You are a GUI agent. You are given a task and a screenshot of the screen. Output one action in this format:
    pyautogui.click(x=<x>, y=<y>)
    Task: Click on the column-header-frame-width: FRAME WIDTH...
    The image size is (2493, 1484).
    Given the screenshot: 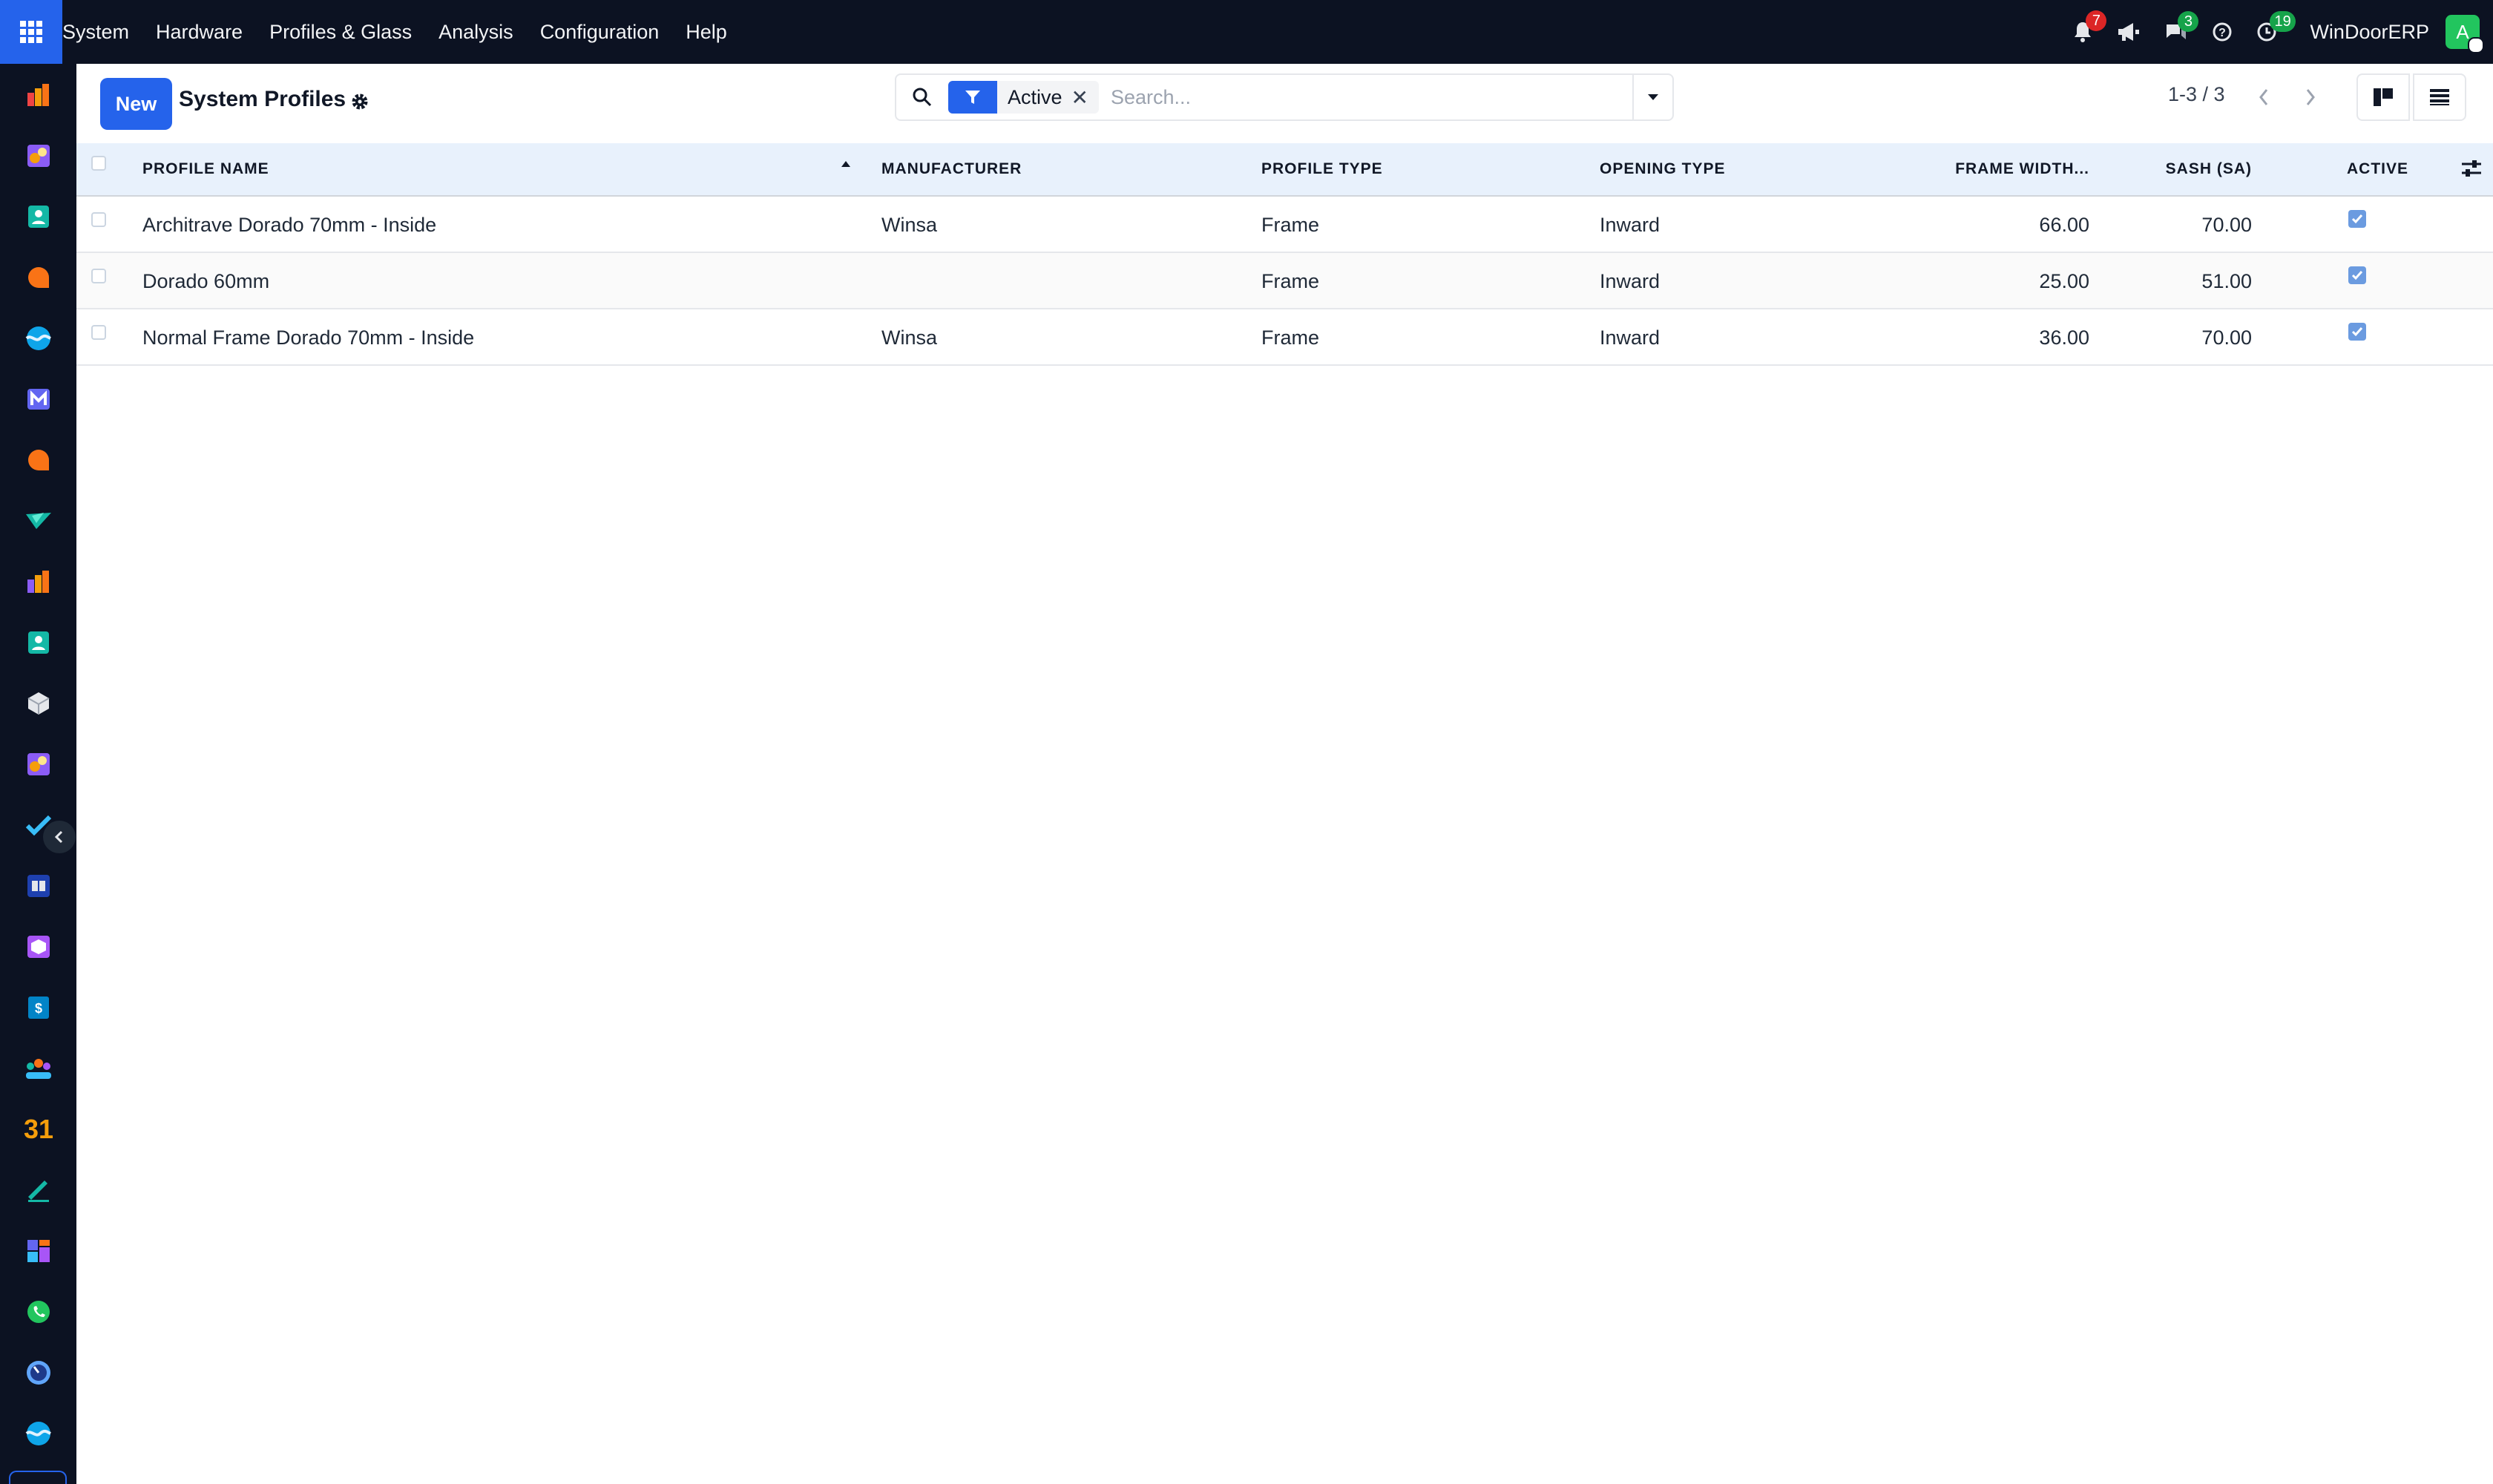 What is the action you would take?
    pyautogui.click(x=2022, y=169)
    